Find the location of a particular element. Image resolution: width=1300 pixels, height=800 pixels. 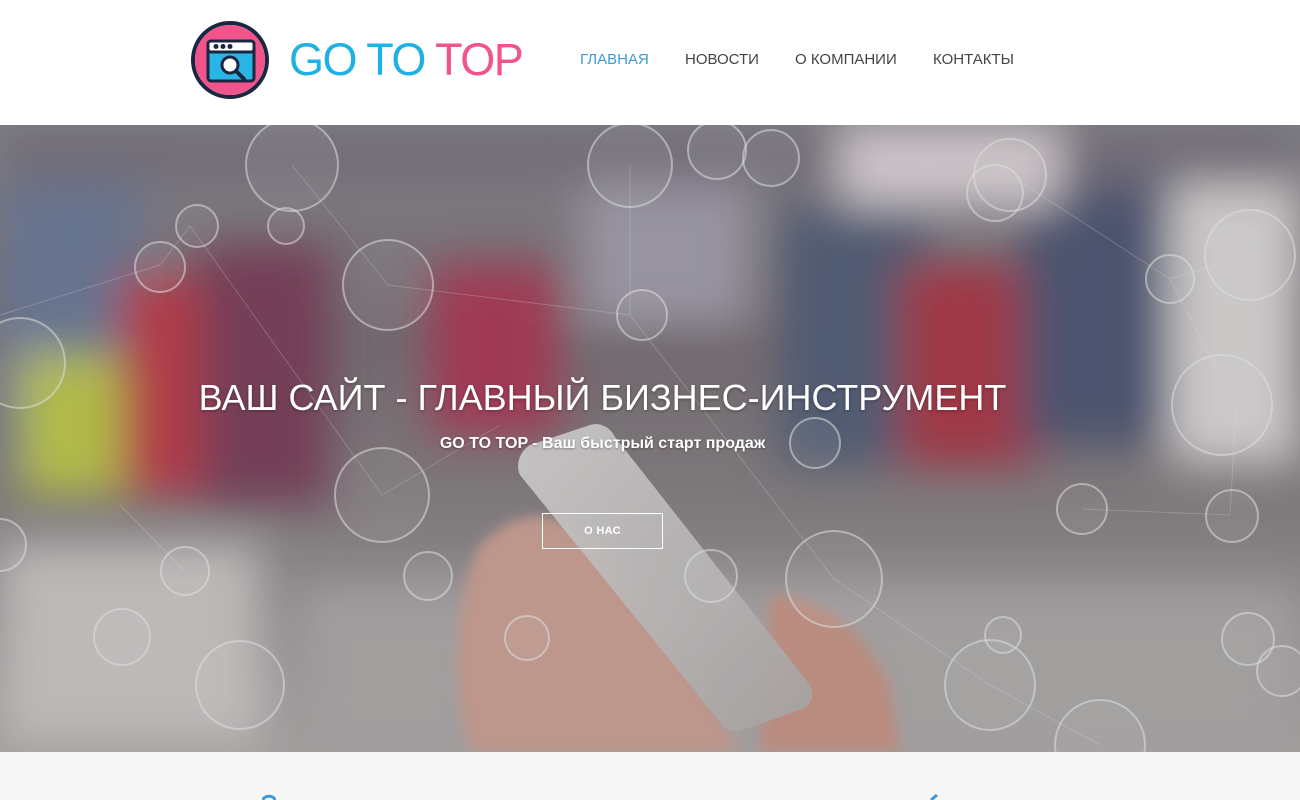

about-us-button: О НАС is located at coordinates (602, 531).